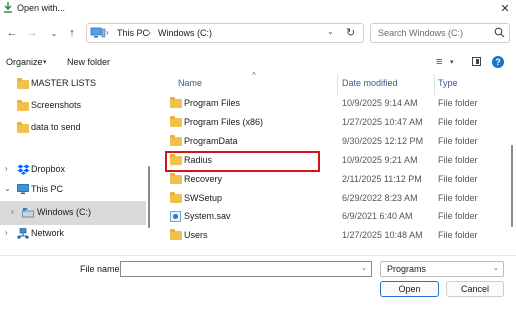 The width and height of the screenshot is (516, 310). I want to click on sidebar-item-label: data to send, so click(56, 127).